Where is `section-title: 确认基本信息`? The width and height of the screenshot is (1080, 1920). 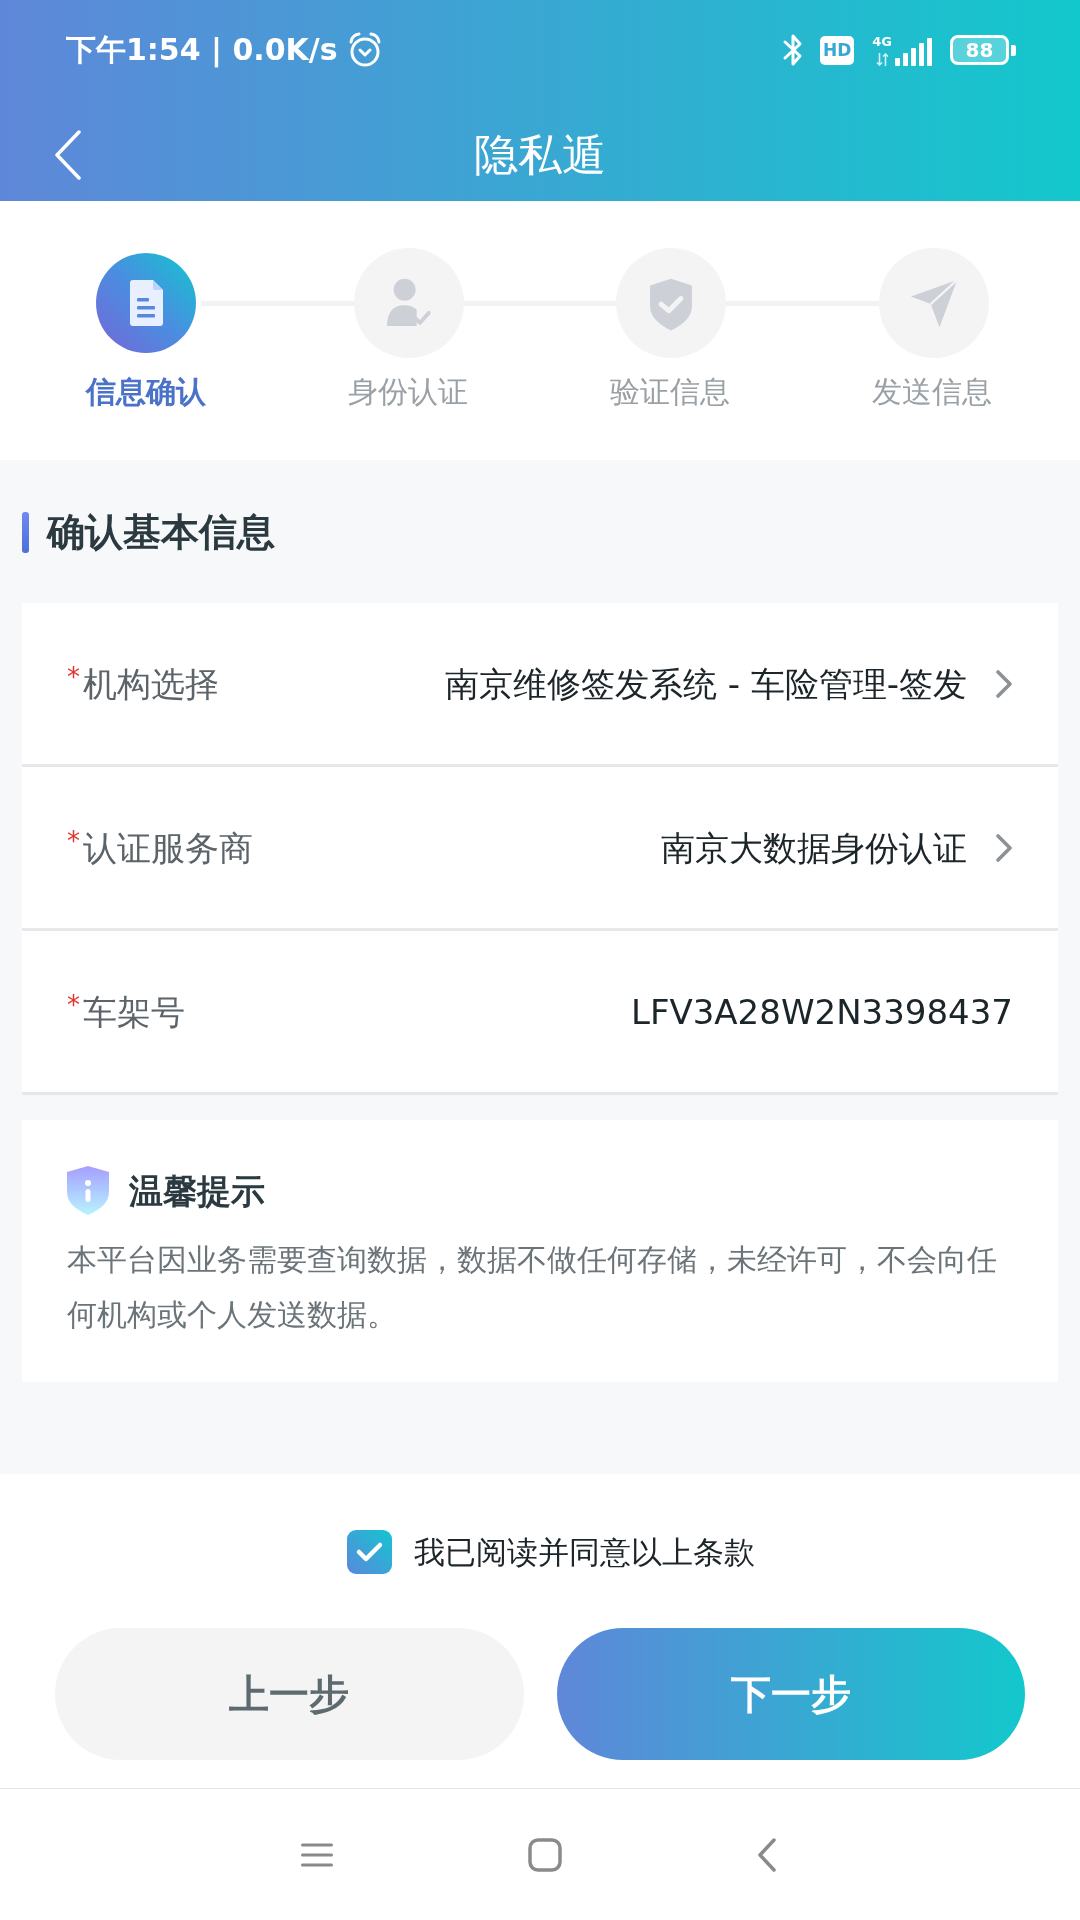 section-title: 确认基本信息 is located at coordinates (161, 532).